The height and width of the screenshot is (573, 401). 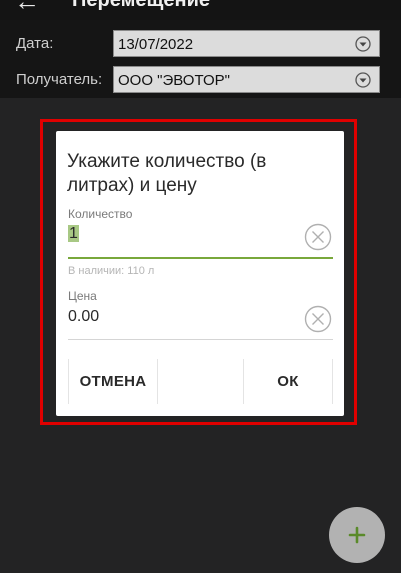 I want to click on plus-icon, so click(x=357, y=535).